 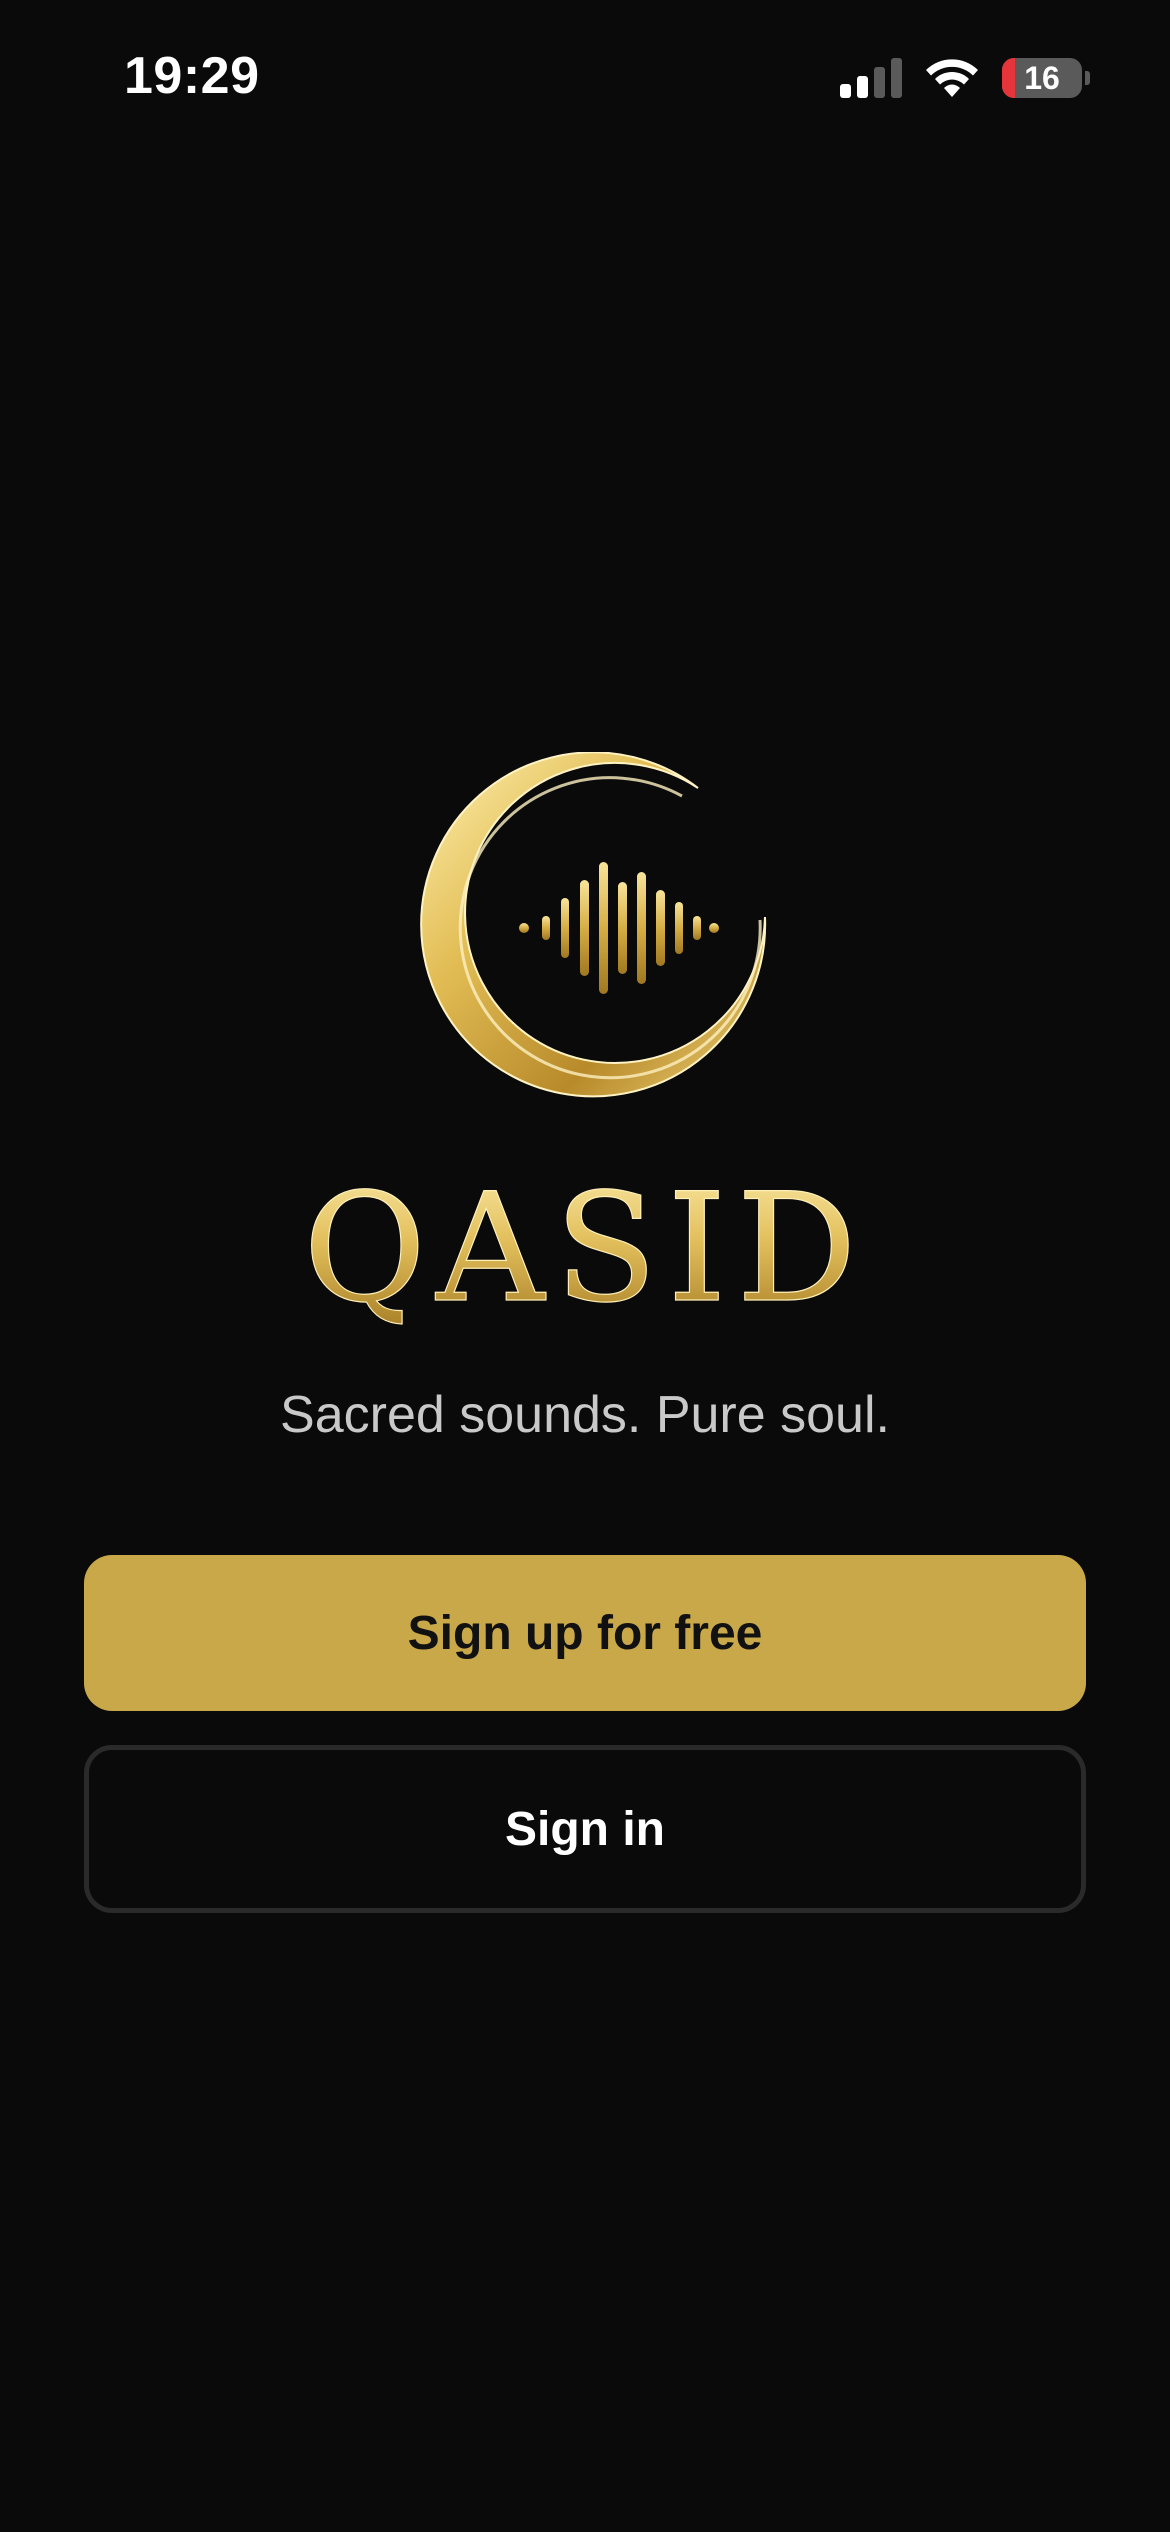 What do you see at coordinates (1008, 78) in the screenshot?
I see `battery-fill` at bounding box center [1008, 78].